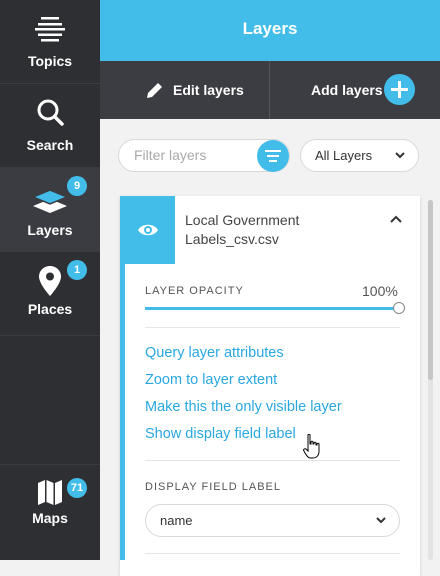 The width and height of the screenshot is (440, 576). I want to click on pin-icon, so click(50, 283).